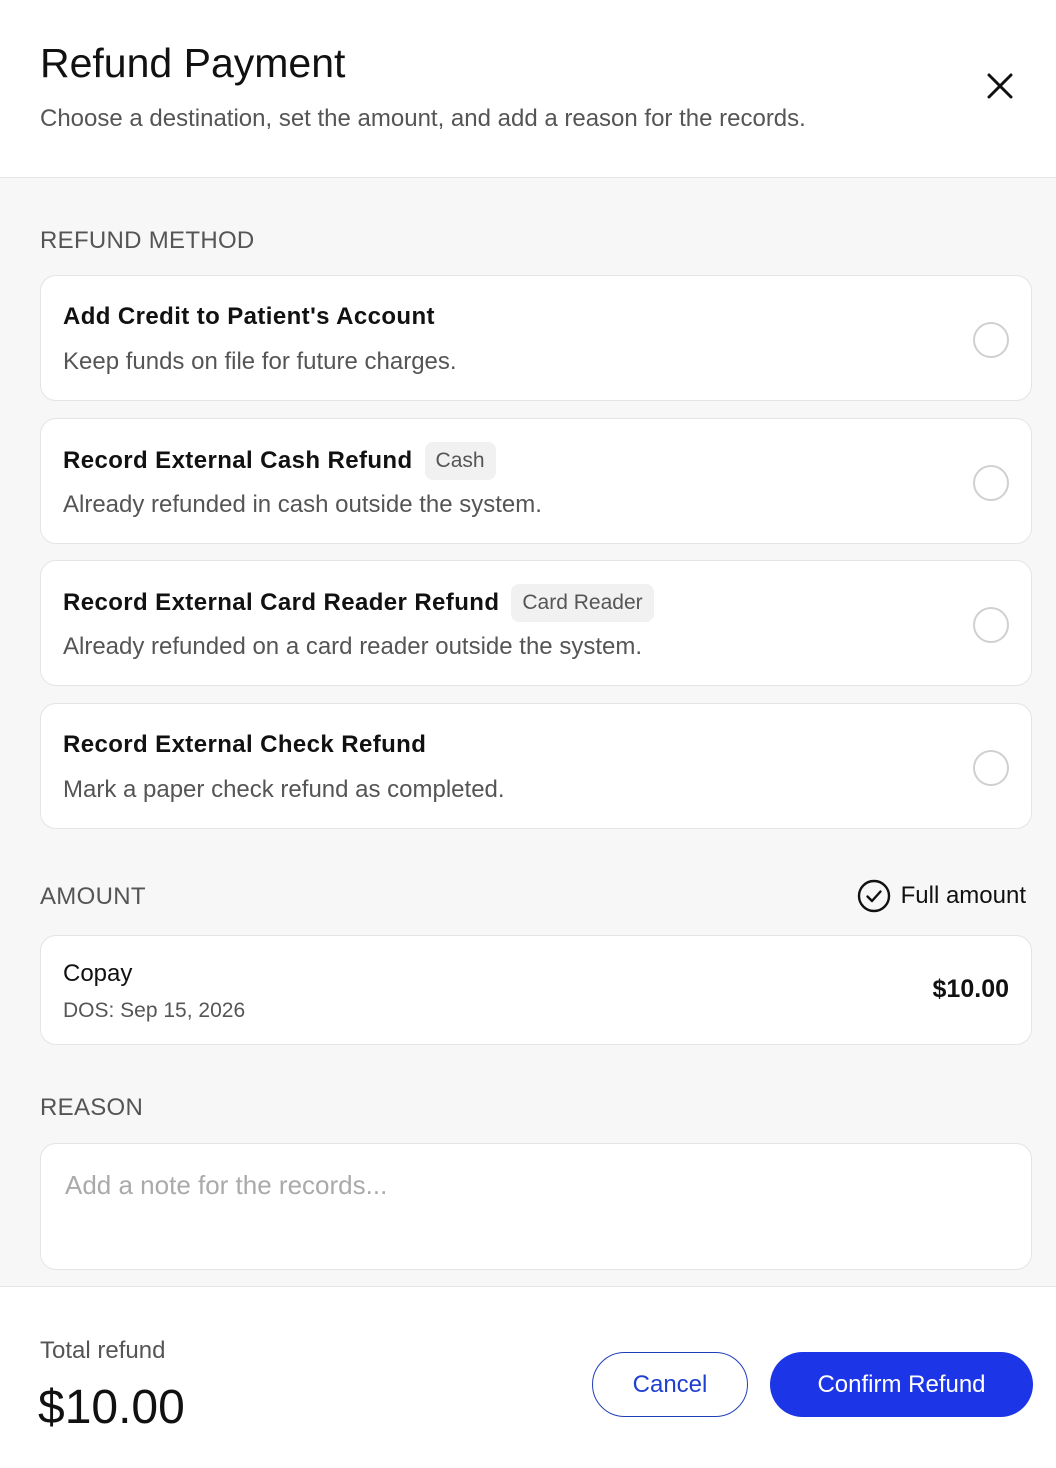  Describe the element at coordinates (970, 989) in the screenshot. I see `line-item-amount: $10.00` at that location.